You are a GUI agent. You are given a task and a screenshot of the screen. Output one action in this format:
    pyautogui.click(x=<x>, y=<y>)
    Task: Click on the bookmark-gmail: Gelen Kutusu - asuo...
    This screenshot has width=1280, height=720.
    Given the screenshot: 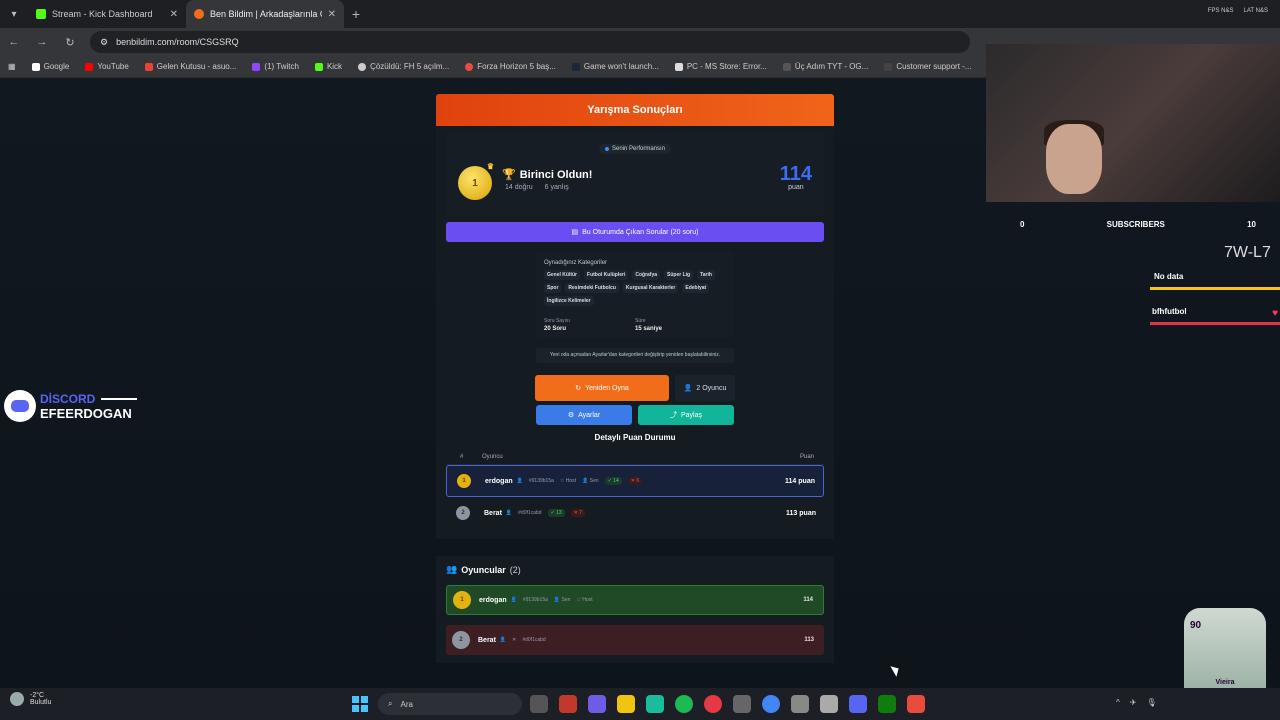 What is the action you would take?
    pyautogui.click(x=190, y=66)
    